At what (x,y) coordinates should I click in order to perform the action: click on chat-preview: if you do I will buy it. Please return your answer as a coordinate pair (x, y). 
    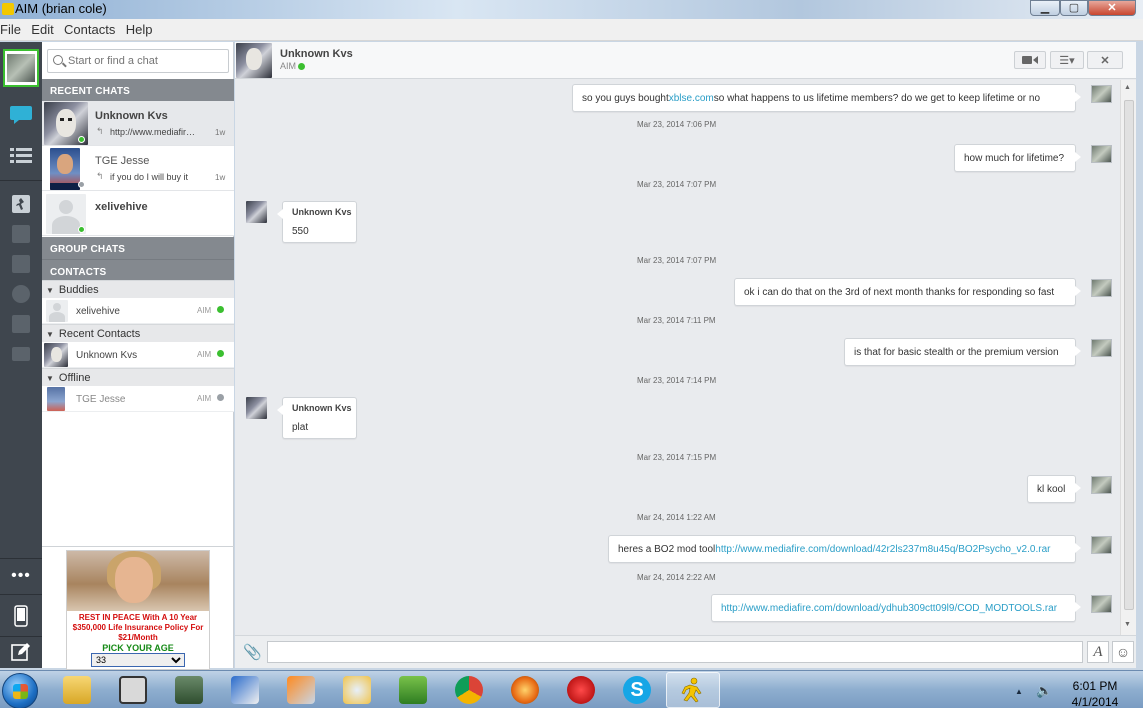
    Looking at the image, I should click on (149, 177).